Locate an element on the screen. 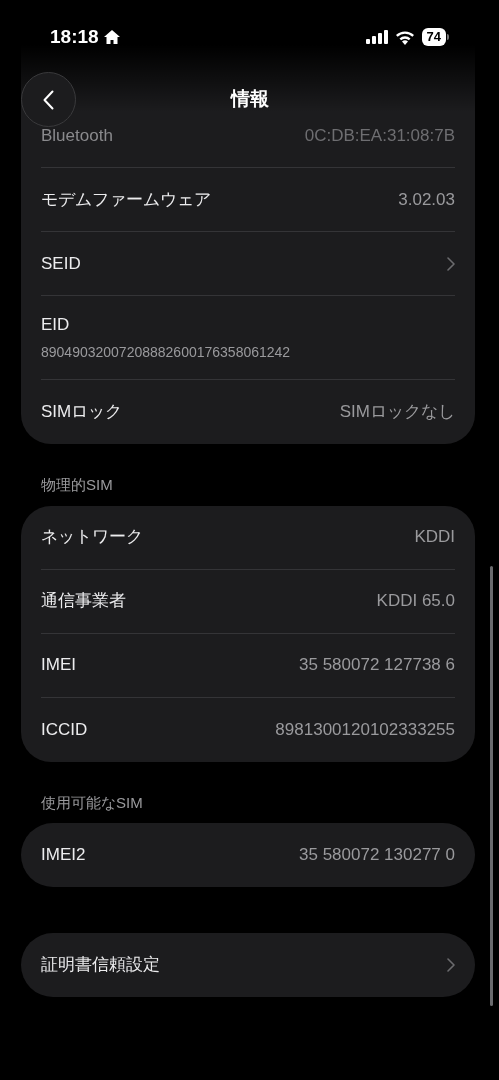 The height and width of the screenshot is (1080, 499). row-value: 89049032007208882600176358061242 is located at coordinates (166, 352).